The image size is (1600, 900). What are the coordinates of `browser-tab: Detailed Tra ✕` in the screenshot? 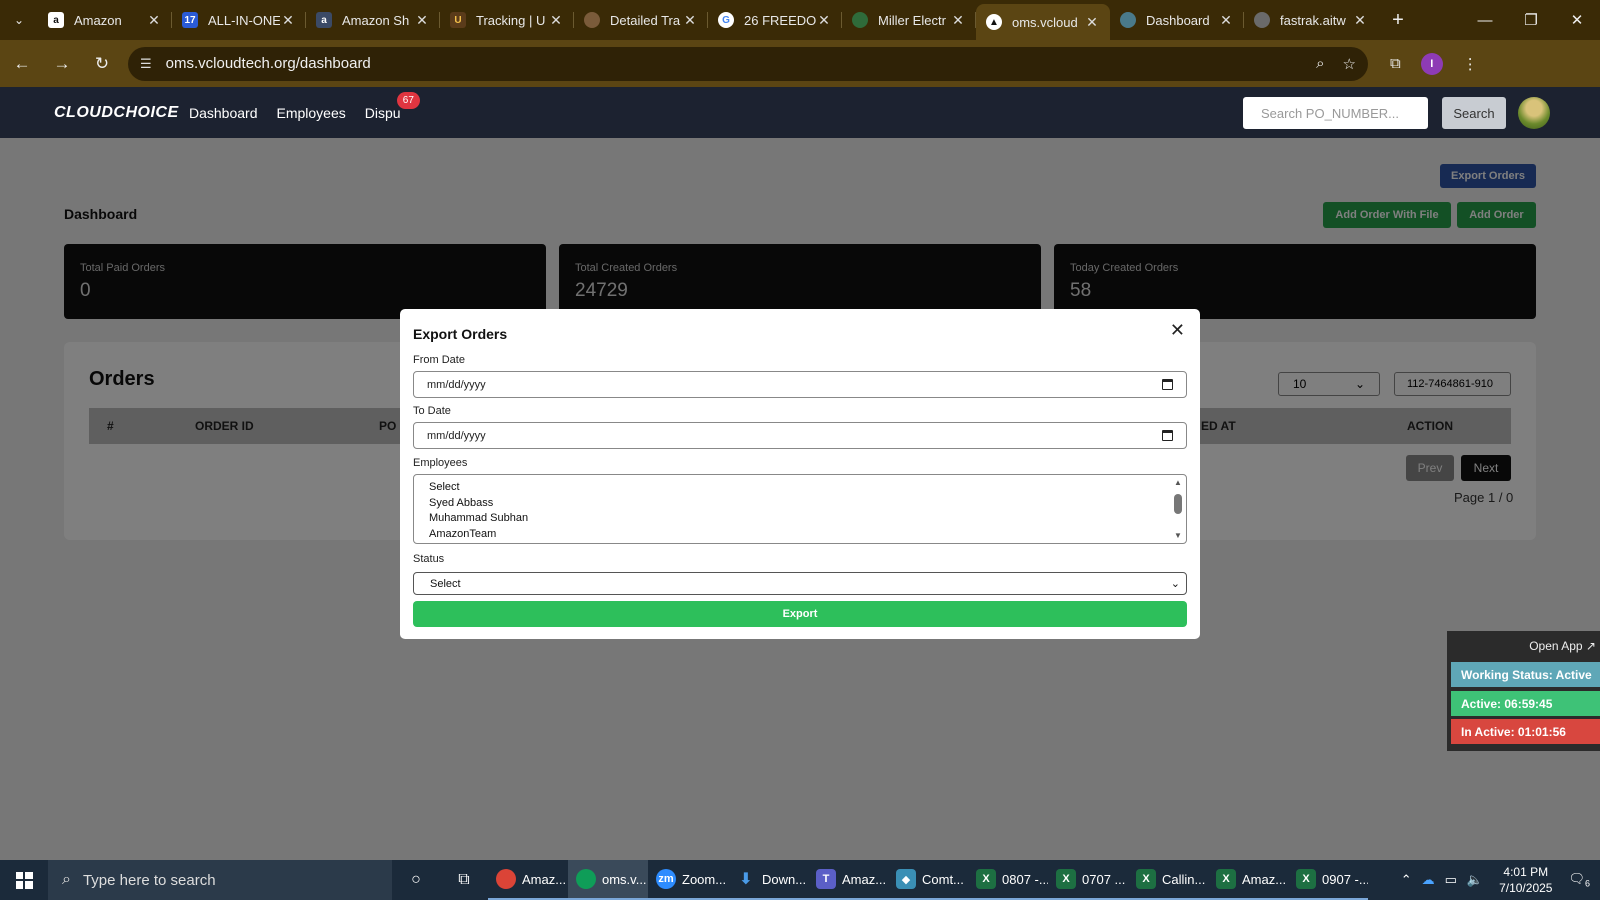 It's located at (641, 20).